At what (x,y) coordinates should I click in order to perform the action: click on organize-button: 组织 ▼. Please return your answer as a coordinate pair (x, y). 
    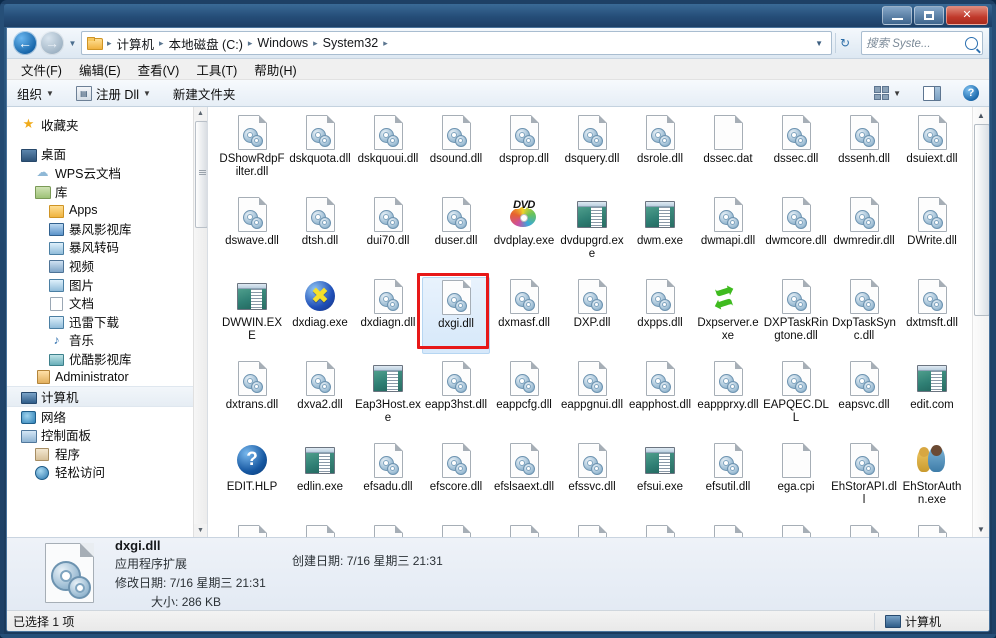
    Looking at the image, I should click on (35, 93).